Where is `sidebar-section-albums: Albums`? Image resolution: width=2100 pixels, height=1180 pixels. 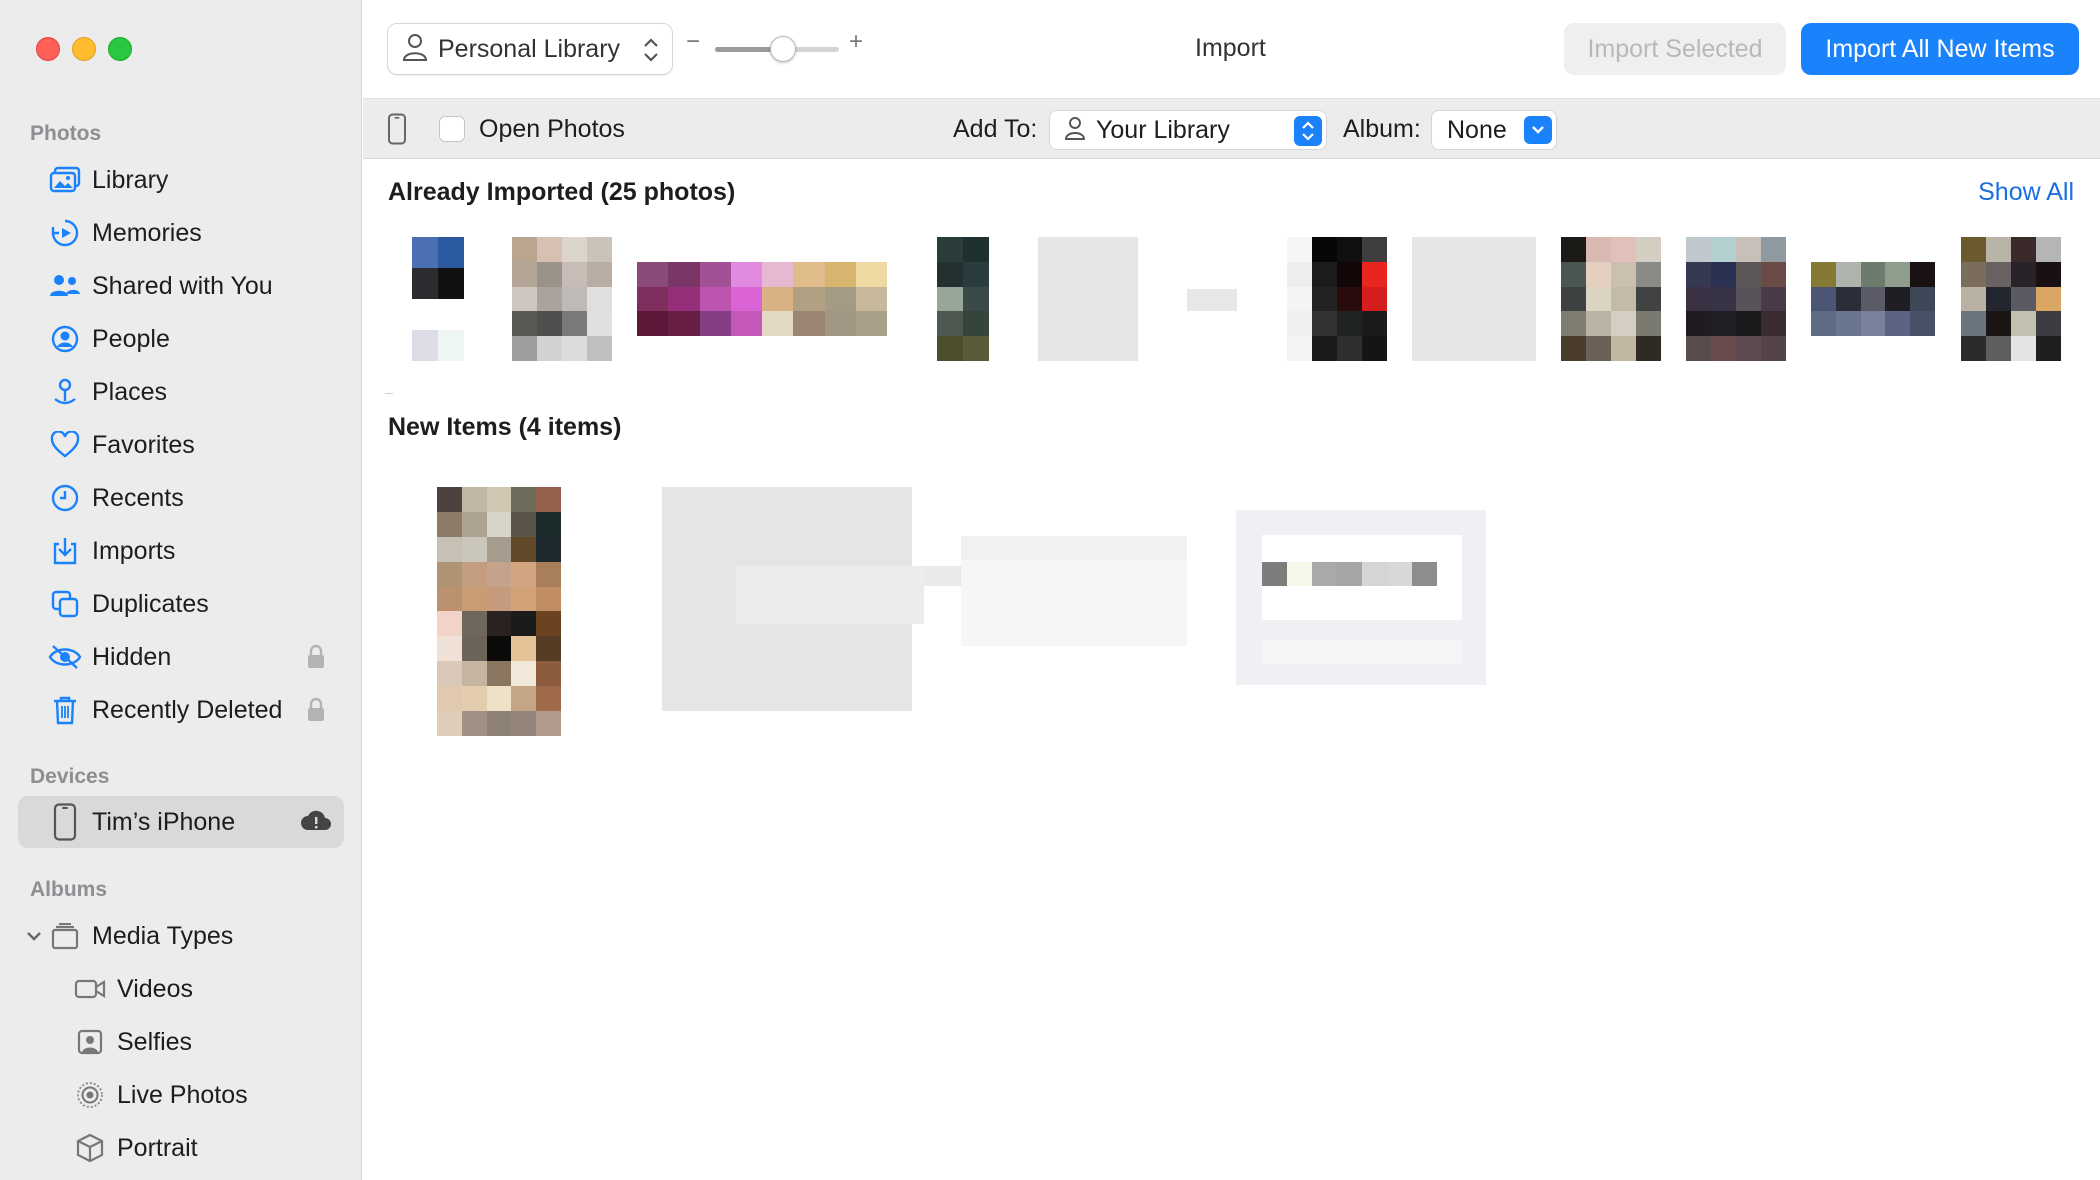 sidebar-section-albums: Albums is located at coordinates (69, 889).